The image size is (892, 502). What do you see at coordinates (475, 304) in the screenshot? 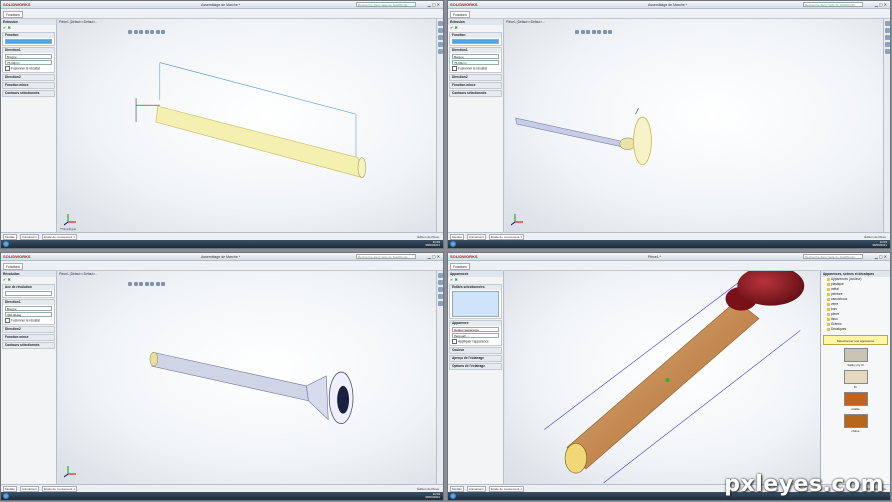
I see `selected-entities-list` at bounding box center [475, 304].